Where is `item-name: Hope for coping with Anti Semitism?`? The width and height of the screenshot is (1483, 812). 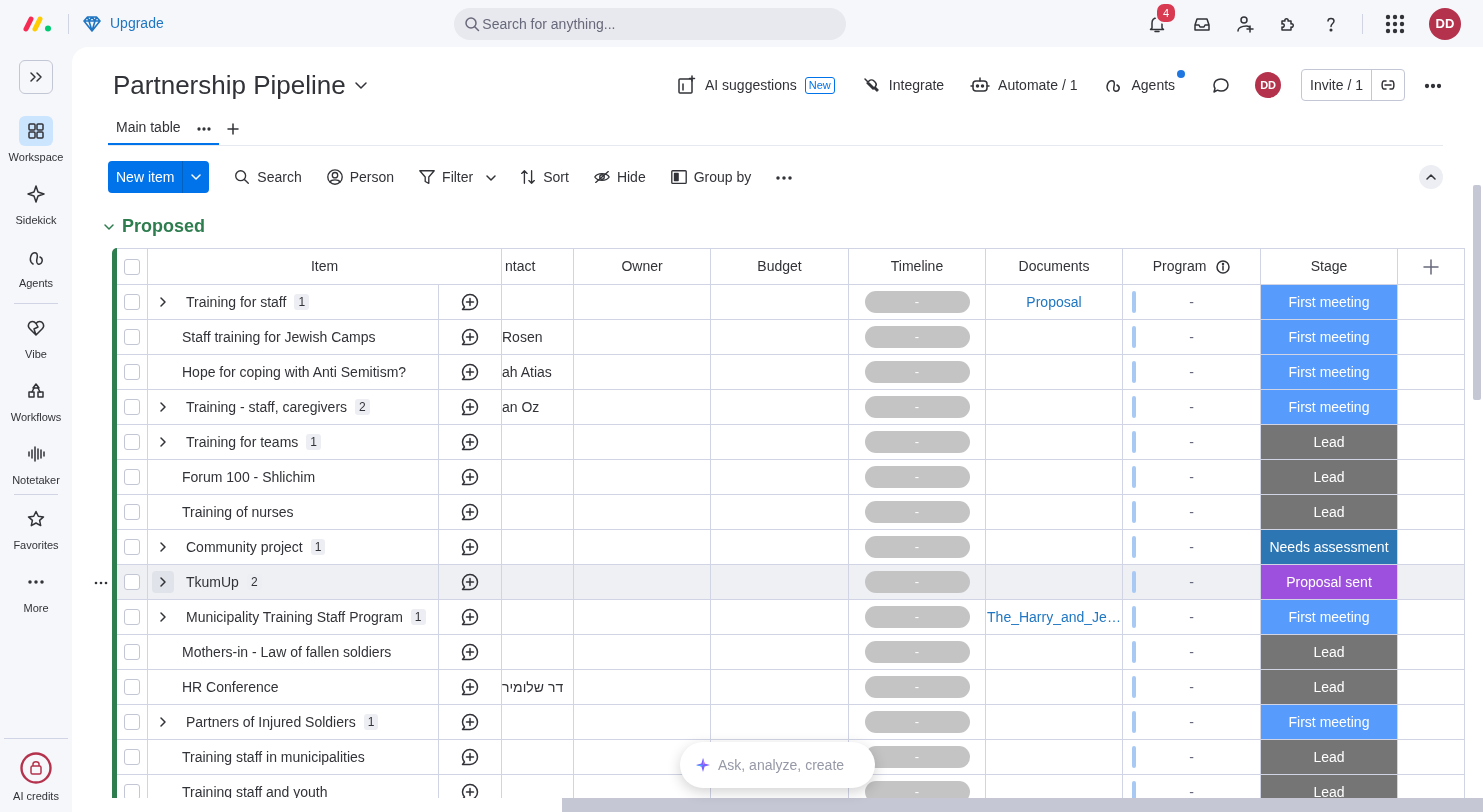 item-name: Hope for coping with Anti Semitism? is located at coordinates (294, 372).